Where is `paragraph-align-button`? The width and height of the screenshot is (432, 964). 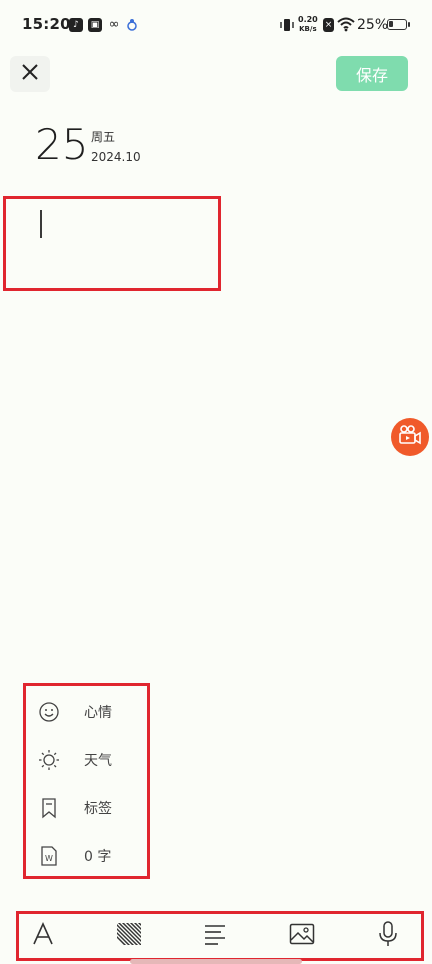 paragraph-align-button is located at coordinates (215, 936).